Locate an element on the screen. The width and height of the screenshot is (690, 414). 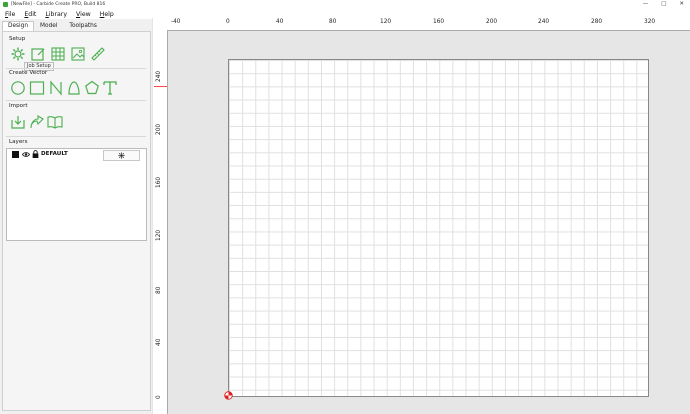
curve-icon is located at coordinates (74, 88).